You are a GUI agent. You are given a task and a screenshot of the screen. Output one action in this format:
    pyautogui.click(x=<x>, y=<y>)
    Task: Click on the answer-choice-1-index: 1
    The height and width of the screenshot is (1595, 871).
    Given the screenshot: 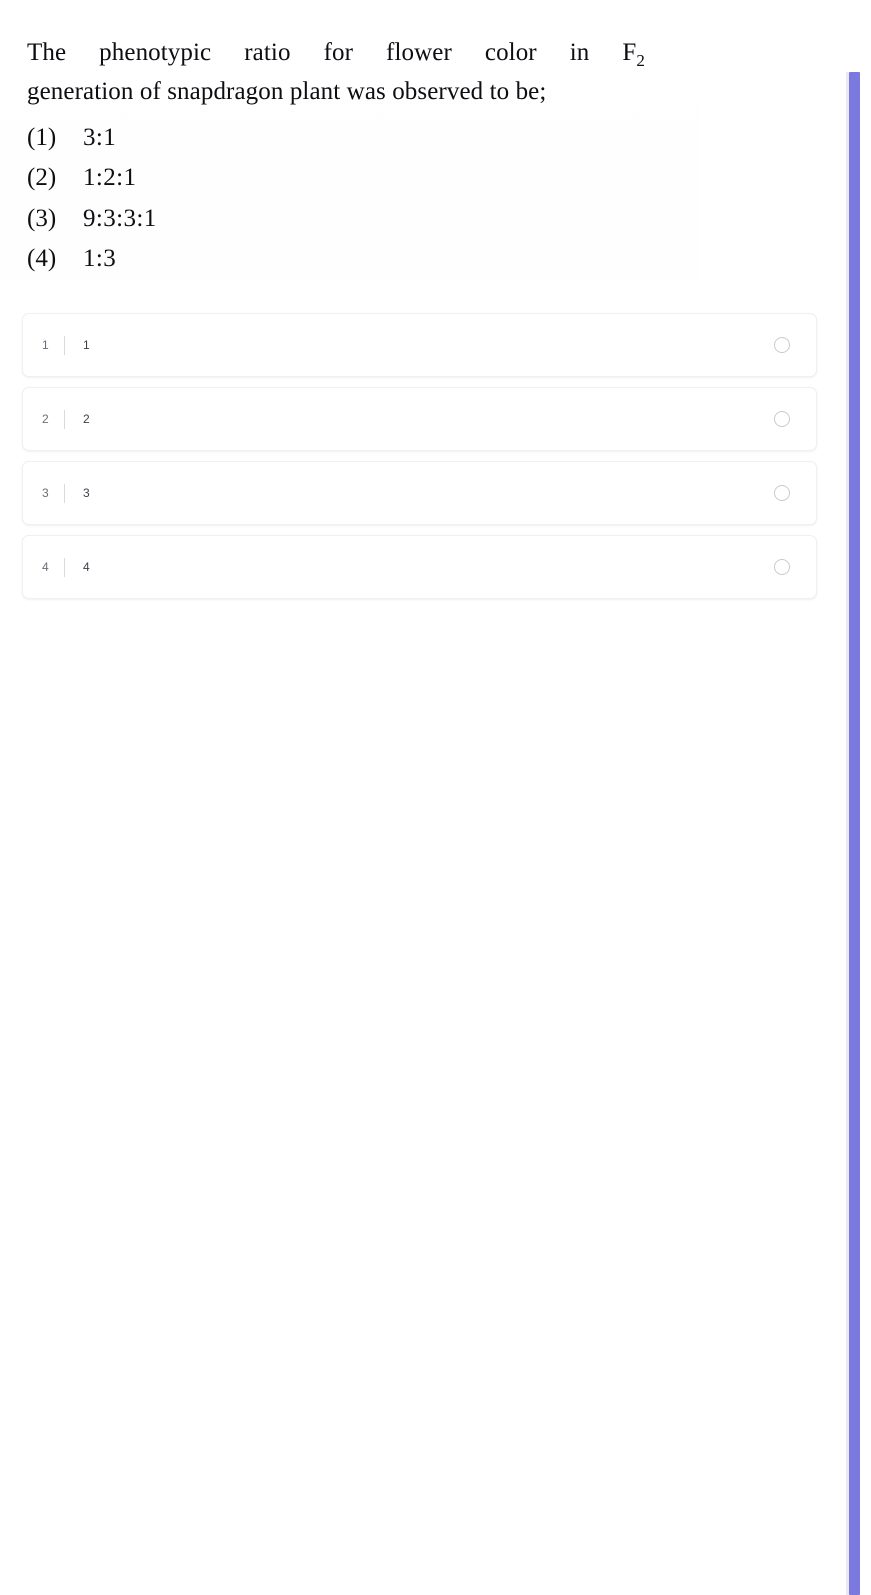 What is the action you would take?
    pyautogui.click(x=45, y=345)
    